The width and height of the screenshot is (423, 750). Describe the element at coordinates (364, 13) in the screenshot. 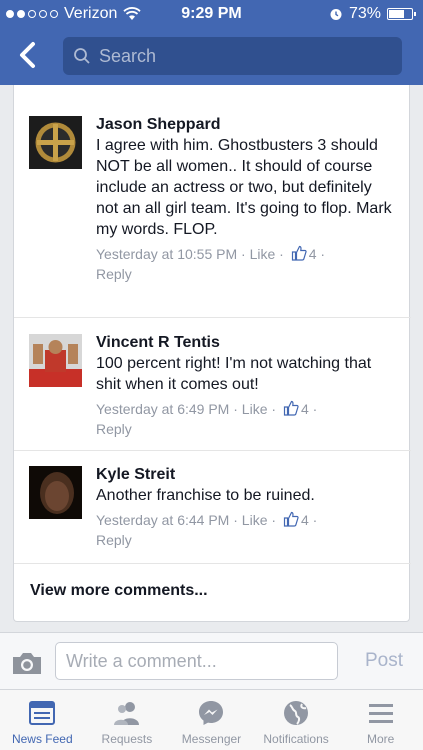

I see `battery-percent: 73%` at that location.